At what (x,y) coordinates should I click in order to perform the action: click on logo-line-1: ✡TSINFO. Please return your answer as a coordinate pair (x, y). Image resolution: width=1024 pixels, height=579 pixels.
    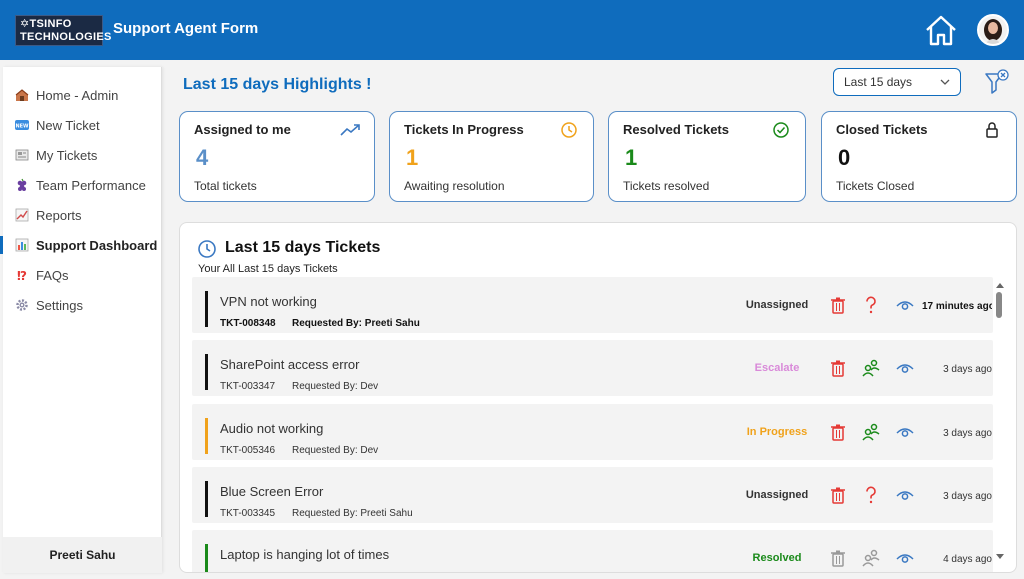
    Looking at the image, I should click on (46, 24).